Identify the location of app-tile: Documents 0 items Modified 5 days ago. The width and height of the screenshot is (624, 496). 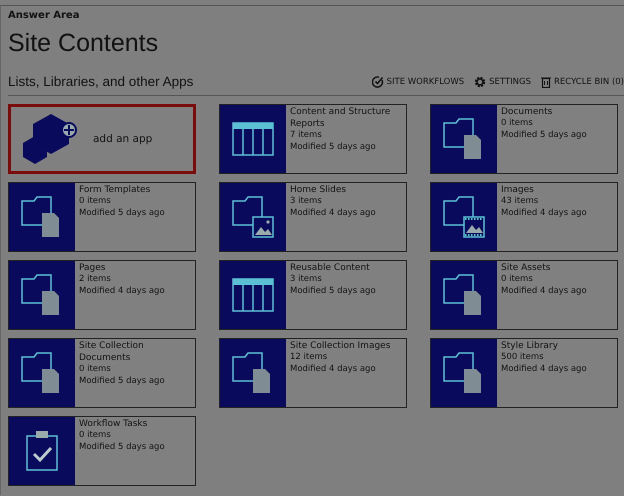
(524, 139).